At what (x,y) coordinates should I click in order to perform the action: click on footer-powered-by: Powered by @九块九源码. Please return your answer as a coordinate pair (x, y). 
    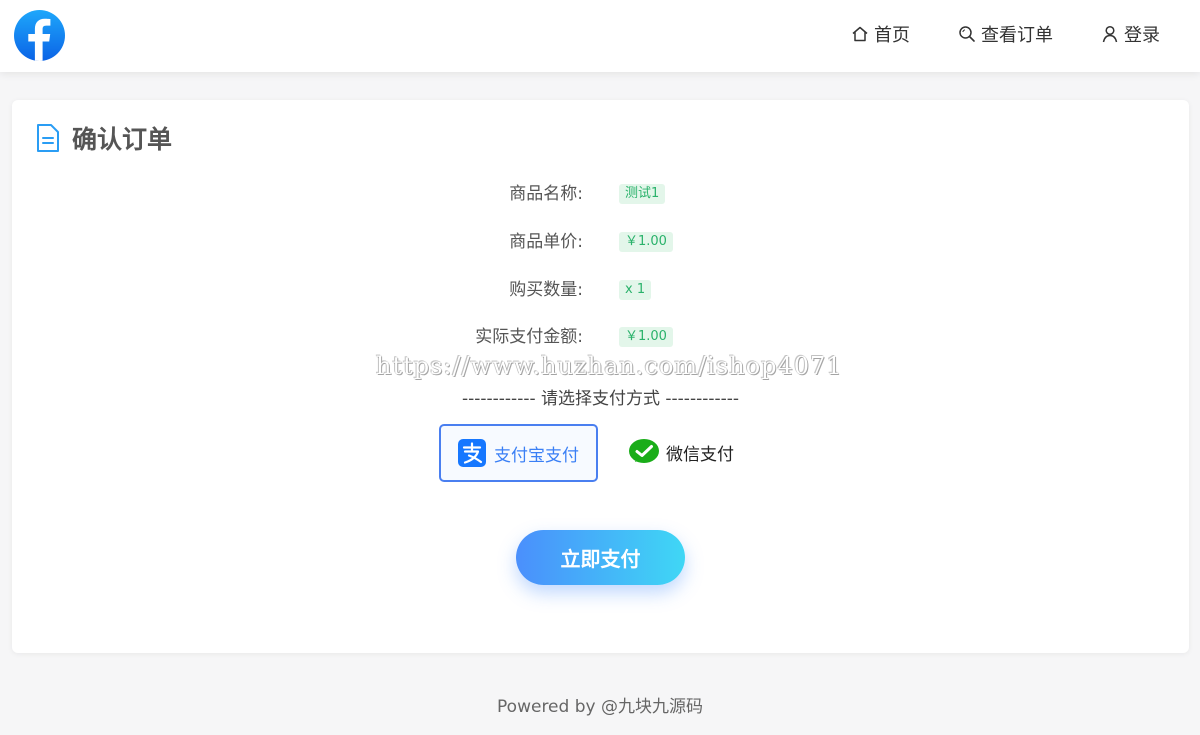
    Looking at the image, I should click on (600, 707).